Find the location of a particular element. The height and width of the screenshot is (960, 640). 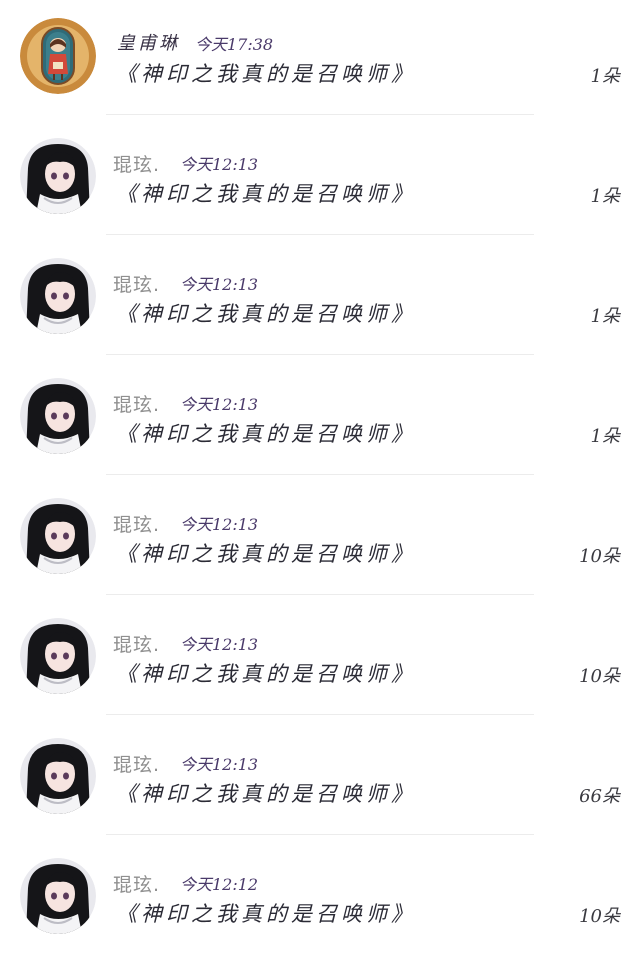

gift-amount: 66朵 is located at coordinates (599, 796).